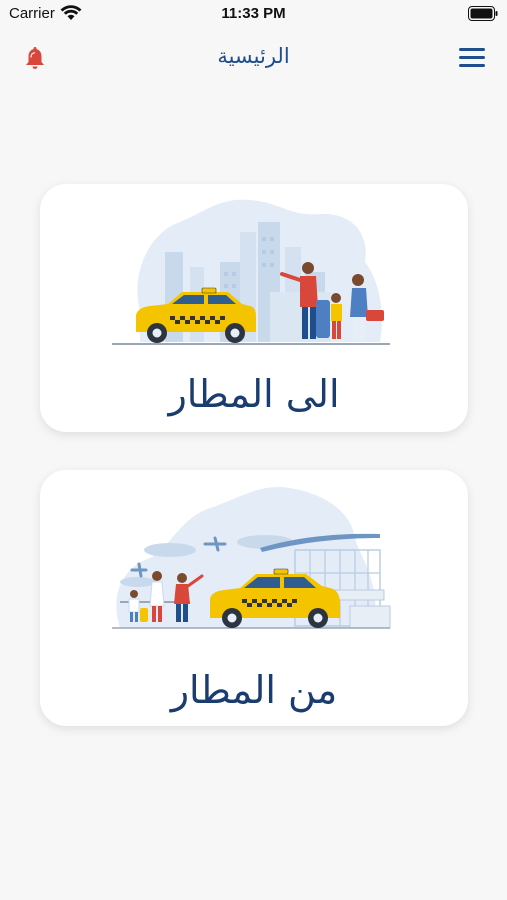 This screenshot has width=507, height=900. I want to click on taxi-from-airport-illustration, so click(251, 558).